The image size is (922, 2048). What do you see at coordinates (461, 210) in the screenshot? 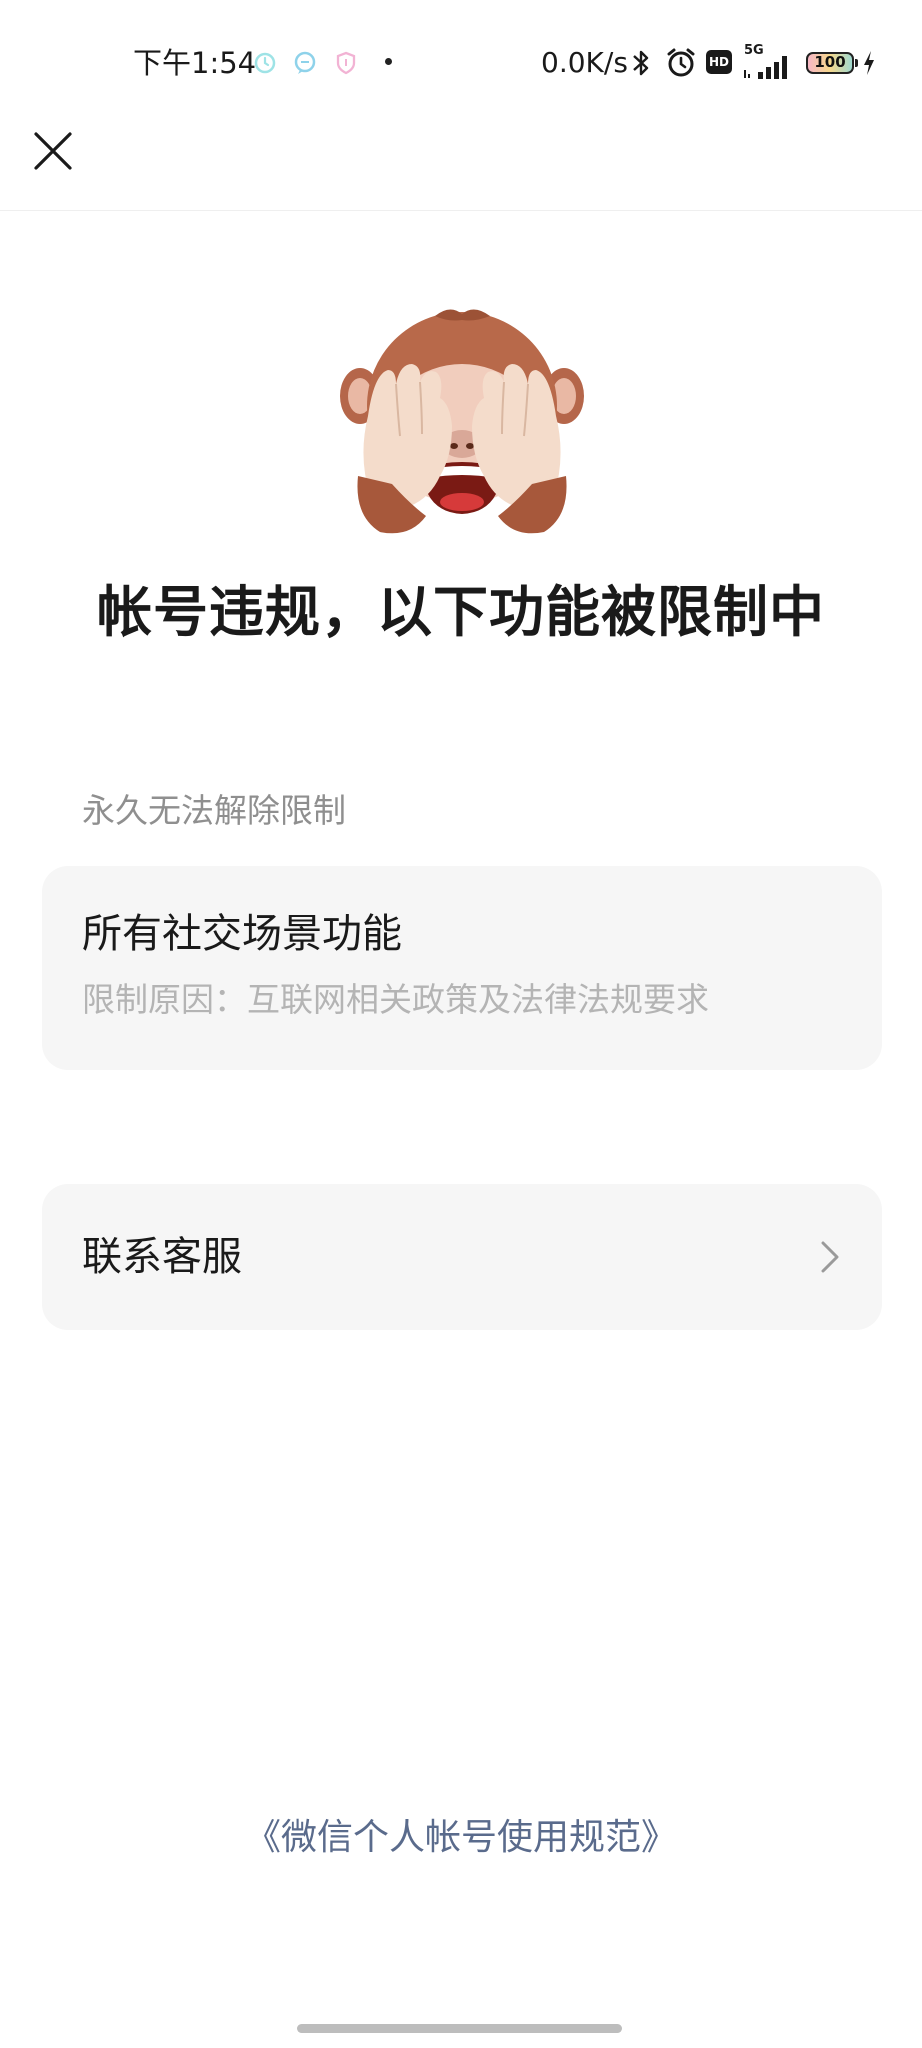
I see `nav-divider` at bounding box center [461, 210].